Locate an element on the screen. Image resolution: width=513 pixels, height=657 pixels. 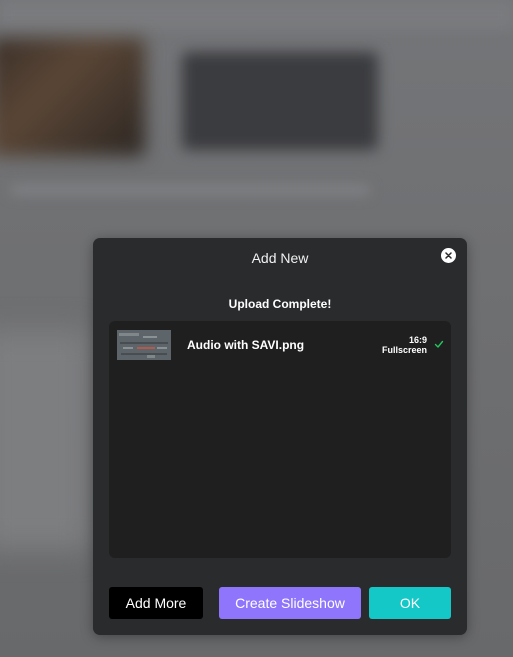
checkmark-icon is located at coordinates (439, 344).